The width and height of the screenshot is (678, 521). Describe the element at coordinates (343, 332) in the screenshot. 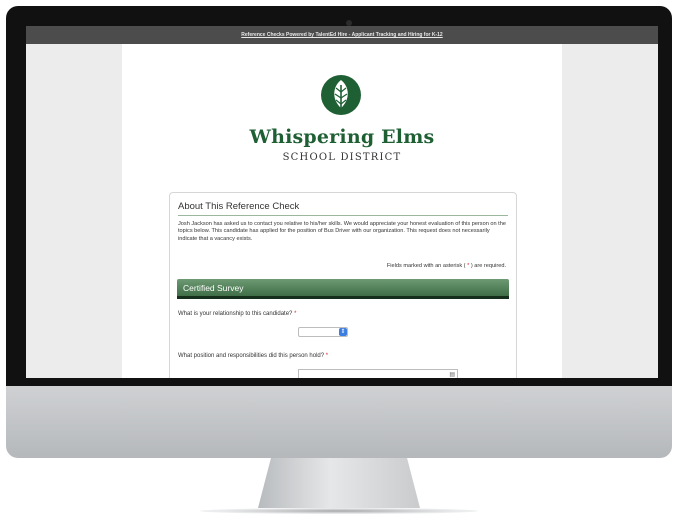

I see `chevron-updown-icon: ⇕` at that location.